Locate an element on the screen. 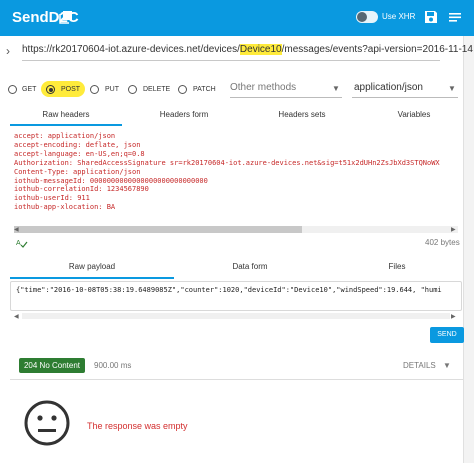 Image resolution: width=474 pixels, height=463 pixels. headers-scroll-thumb is located at coordinates (158, 229).